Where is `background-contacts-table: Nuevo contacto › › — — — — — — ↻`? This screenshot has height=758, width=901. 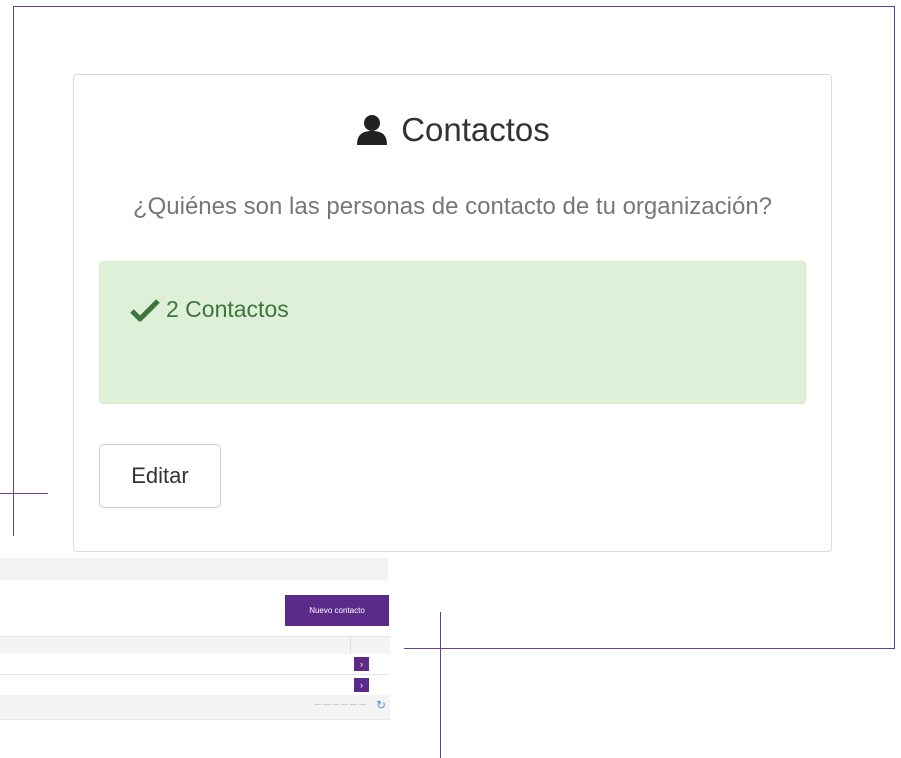 background-contacts-table: Nuevo contacto › › — — — — — — ↻ is located at coordinates (195, 638).